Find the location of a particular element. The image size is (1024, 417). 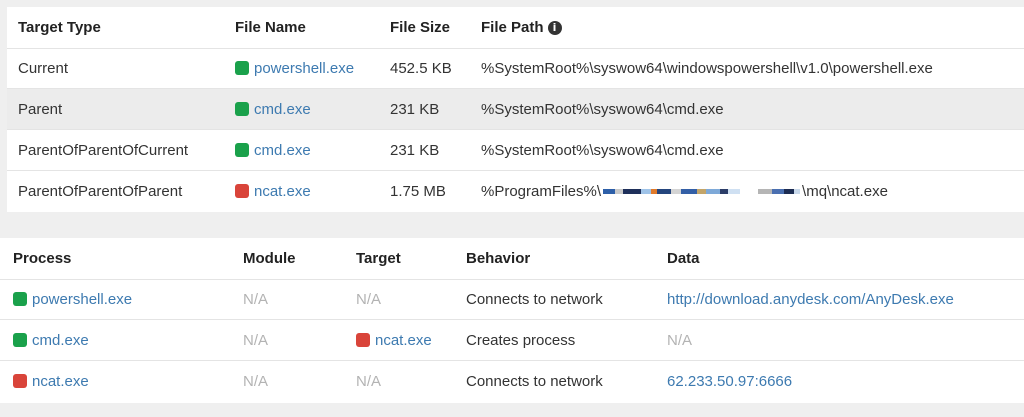

file-name-link: powershell.exe is located at coordinates (294, 68).